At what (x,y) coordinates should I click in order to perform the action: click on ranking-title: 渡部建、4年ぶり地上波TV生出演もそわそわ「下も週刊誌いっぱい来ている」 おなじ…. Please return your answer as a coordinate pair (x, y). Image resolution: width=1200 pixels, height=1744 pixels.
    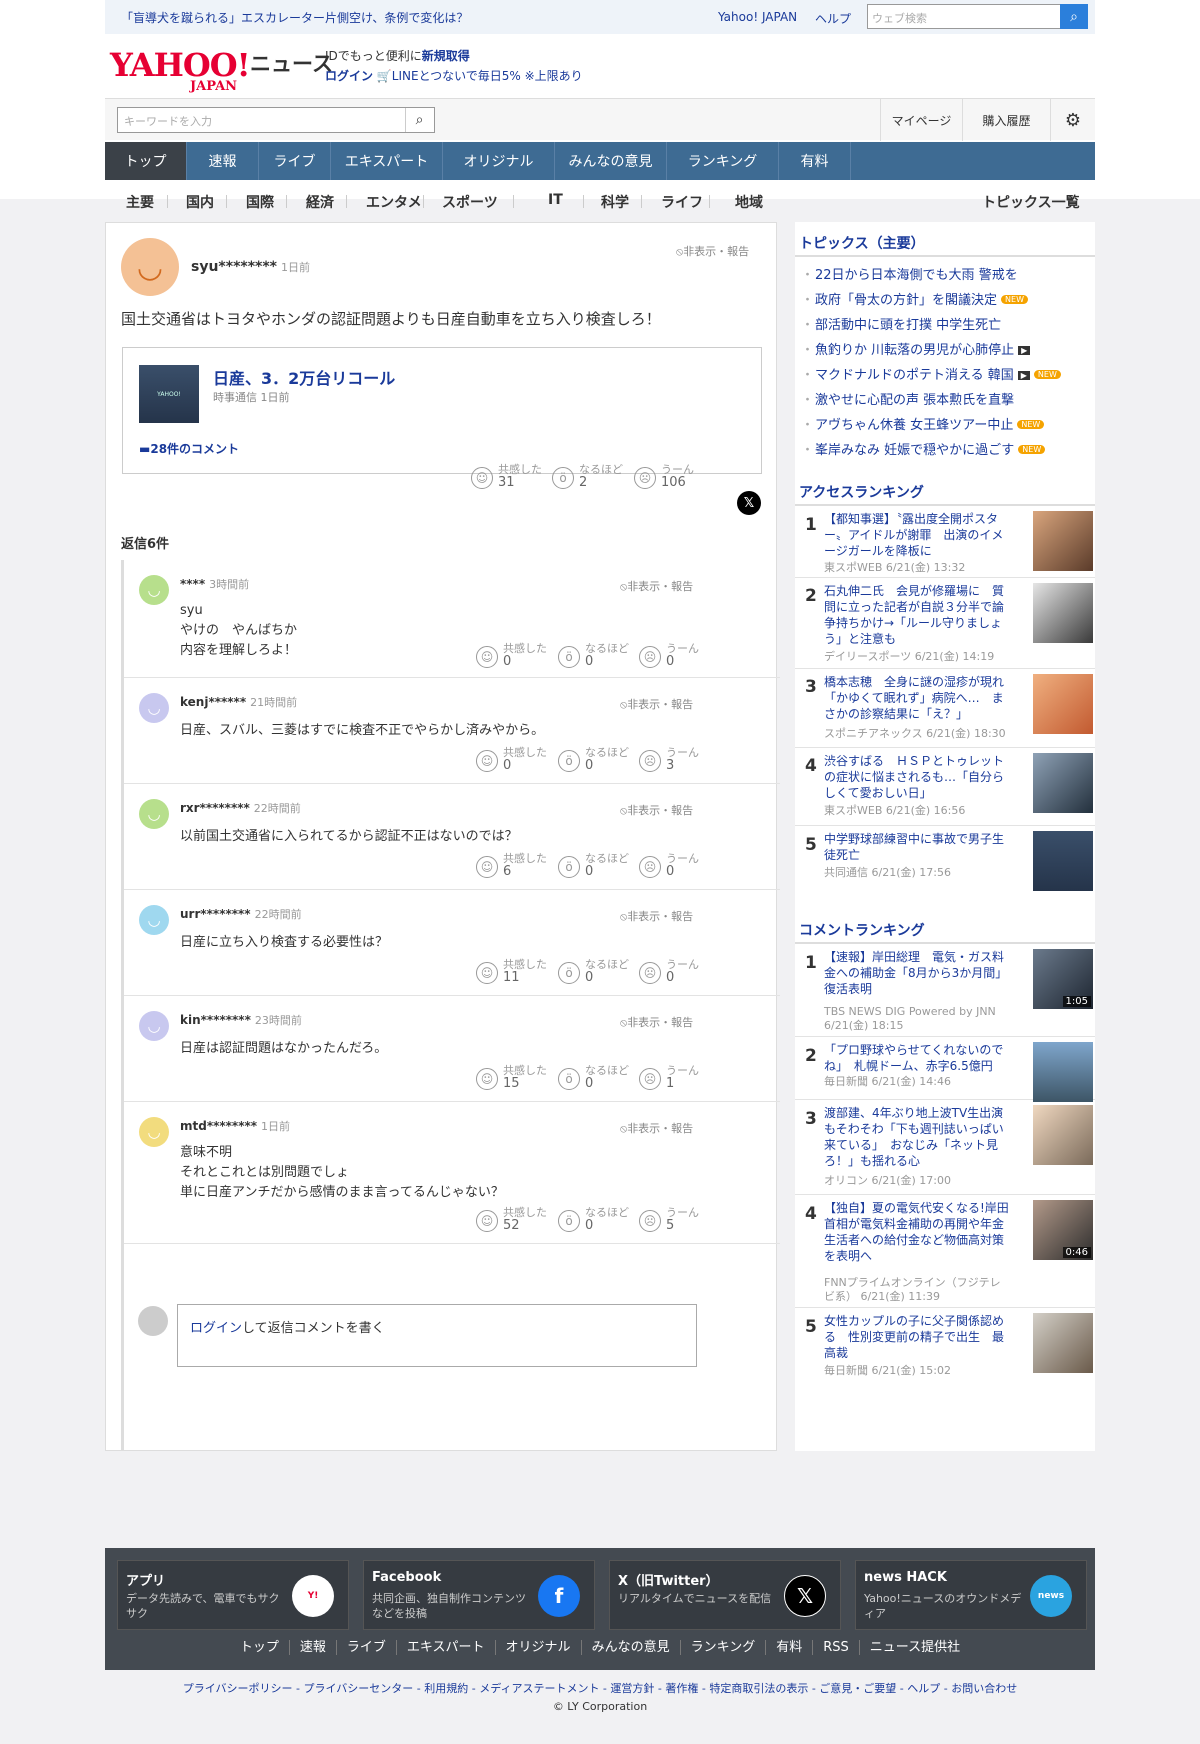
    Looking at the image, I should click on (916, 1137).